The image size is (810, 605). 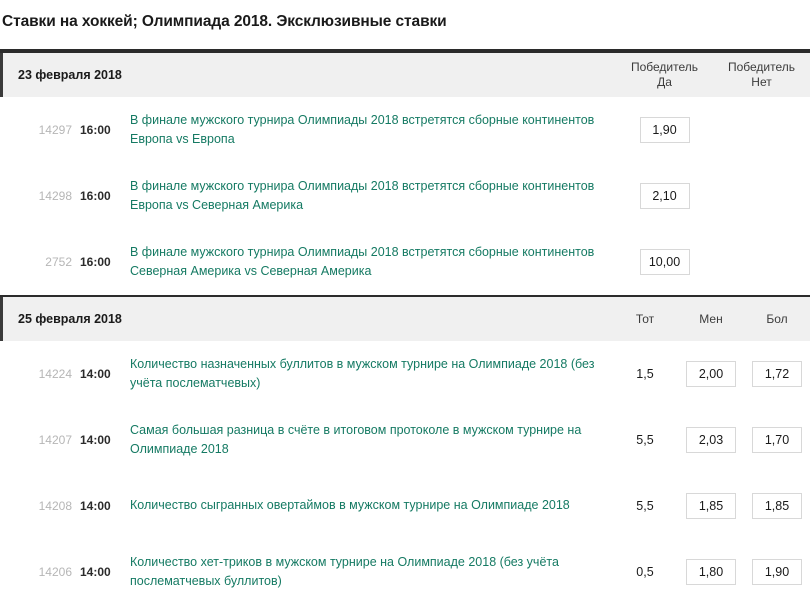 I want to click on odds-button: 10,00, so click(x=664, y=261).